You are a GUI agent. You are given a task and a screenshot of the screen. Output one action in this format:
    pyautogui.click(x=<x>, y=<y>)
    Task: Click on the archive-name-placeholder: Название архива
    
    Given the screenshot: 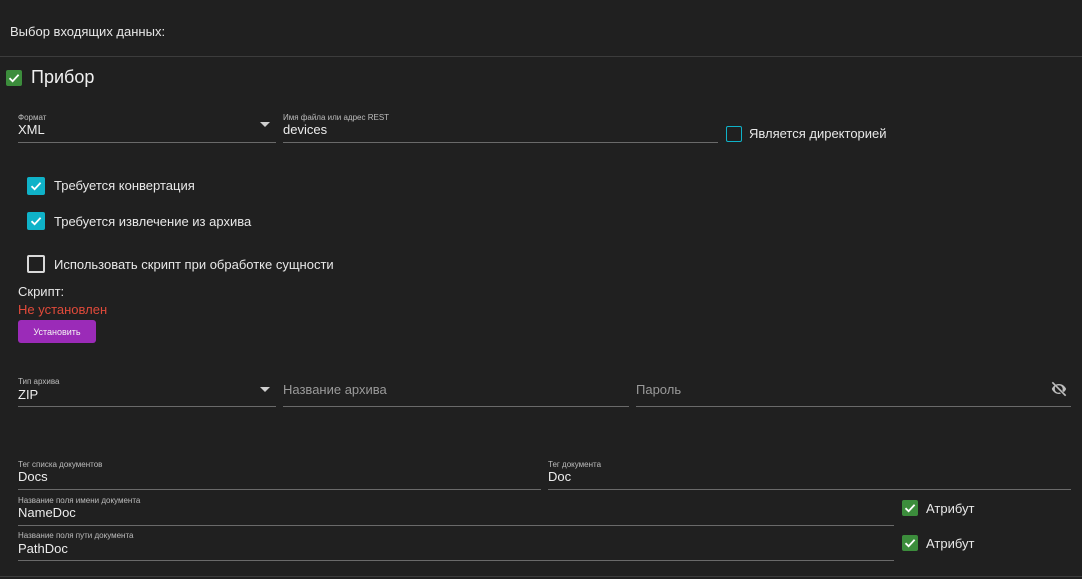 What is the action you would take?
    pyautogui.click(x=335, y=389)
    